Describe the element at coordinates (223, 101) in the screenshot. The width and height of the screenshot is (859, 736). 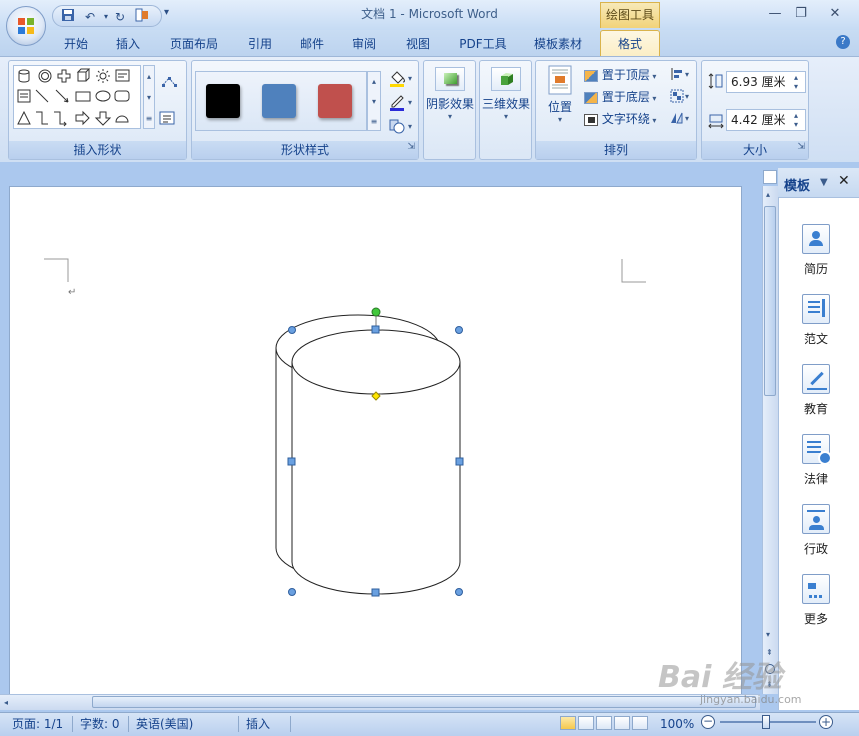
I see `style-swatch-black` at that location.